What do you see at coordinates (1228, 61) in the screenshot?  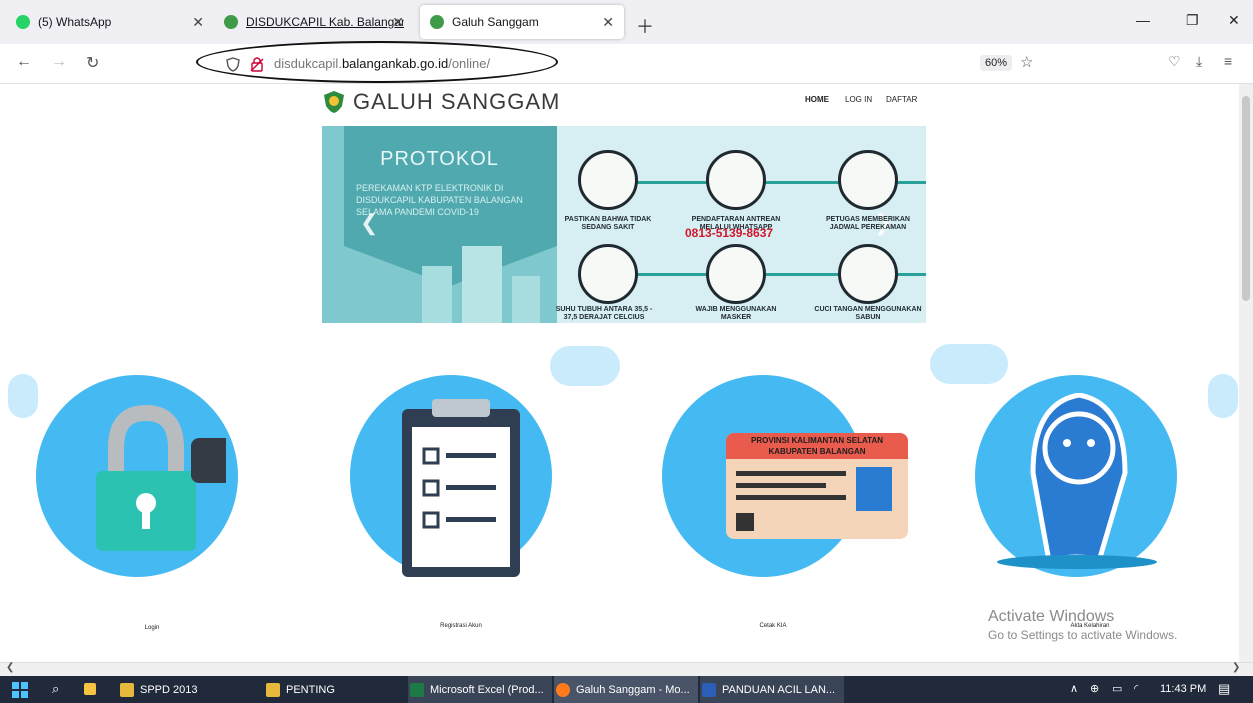 I see `menu-icon: ≡` at bounding box center [1228, 61].